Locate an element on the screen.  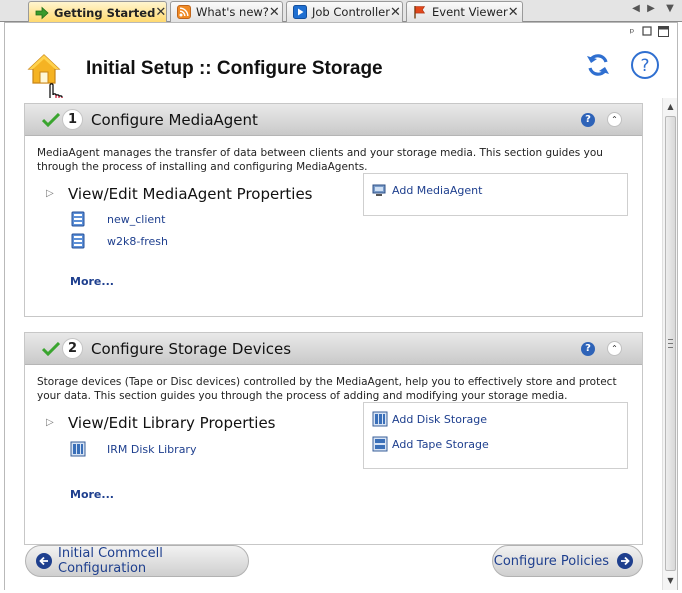
section-header: 1 Configure MediaAgent ? ⌃ is located at coordinates (333, 120).